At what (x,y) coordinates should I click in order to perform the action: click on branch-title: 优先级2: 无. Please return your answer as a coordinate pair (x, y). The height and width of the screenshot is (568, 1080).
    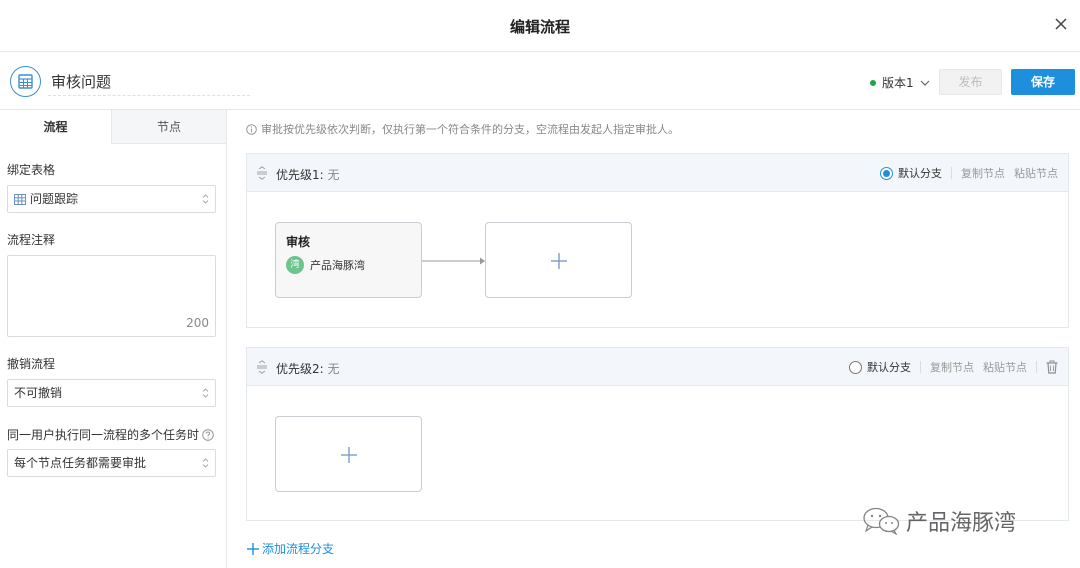
    Looking at the image, I should click on (308, 368).